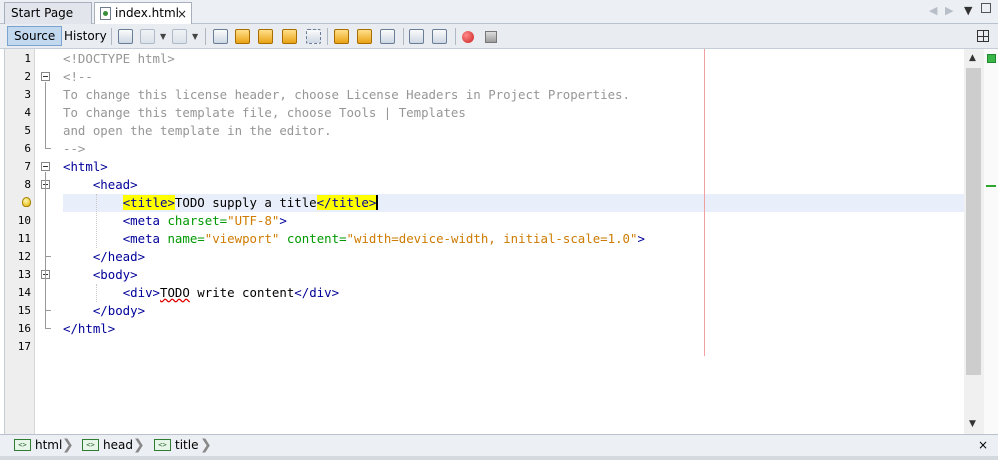 This screenshot has height=460, width=998. What do you see at coordinates (973, 221) in the screenshot?
I see `scrollbar-thumb` at bounding box center [973, 221].